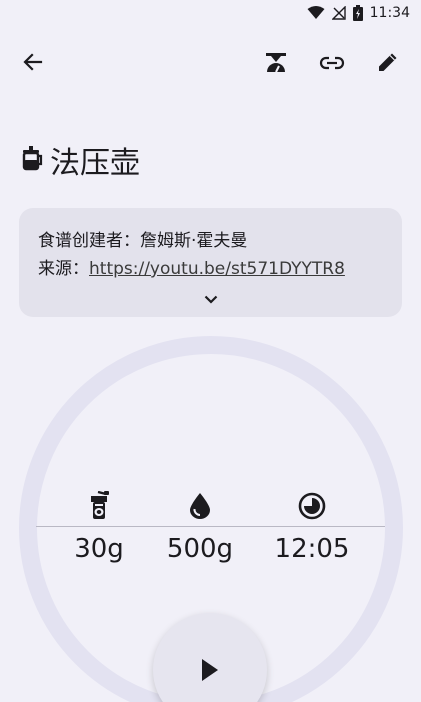 This screenshot has height=702, width=421. I want to click on creator-line: 食谱创建者：詹姆斯·霍夫曼, so click(210, 241).